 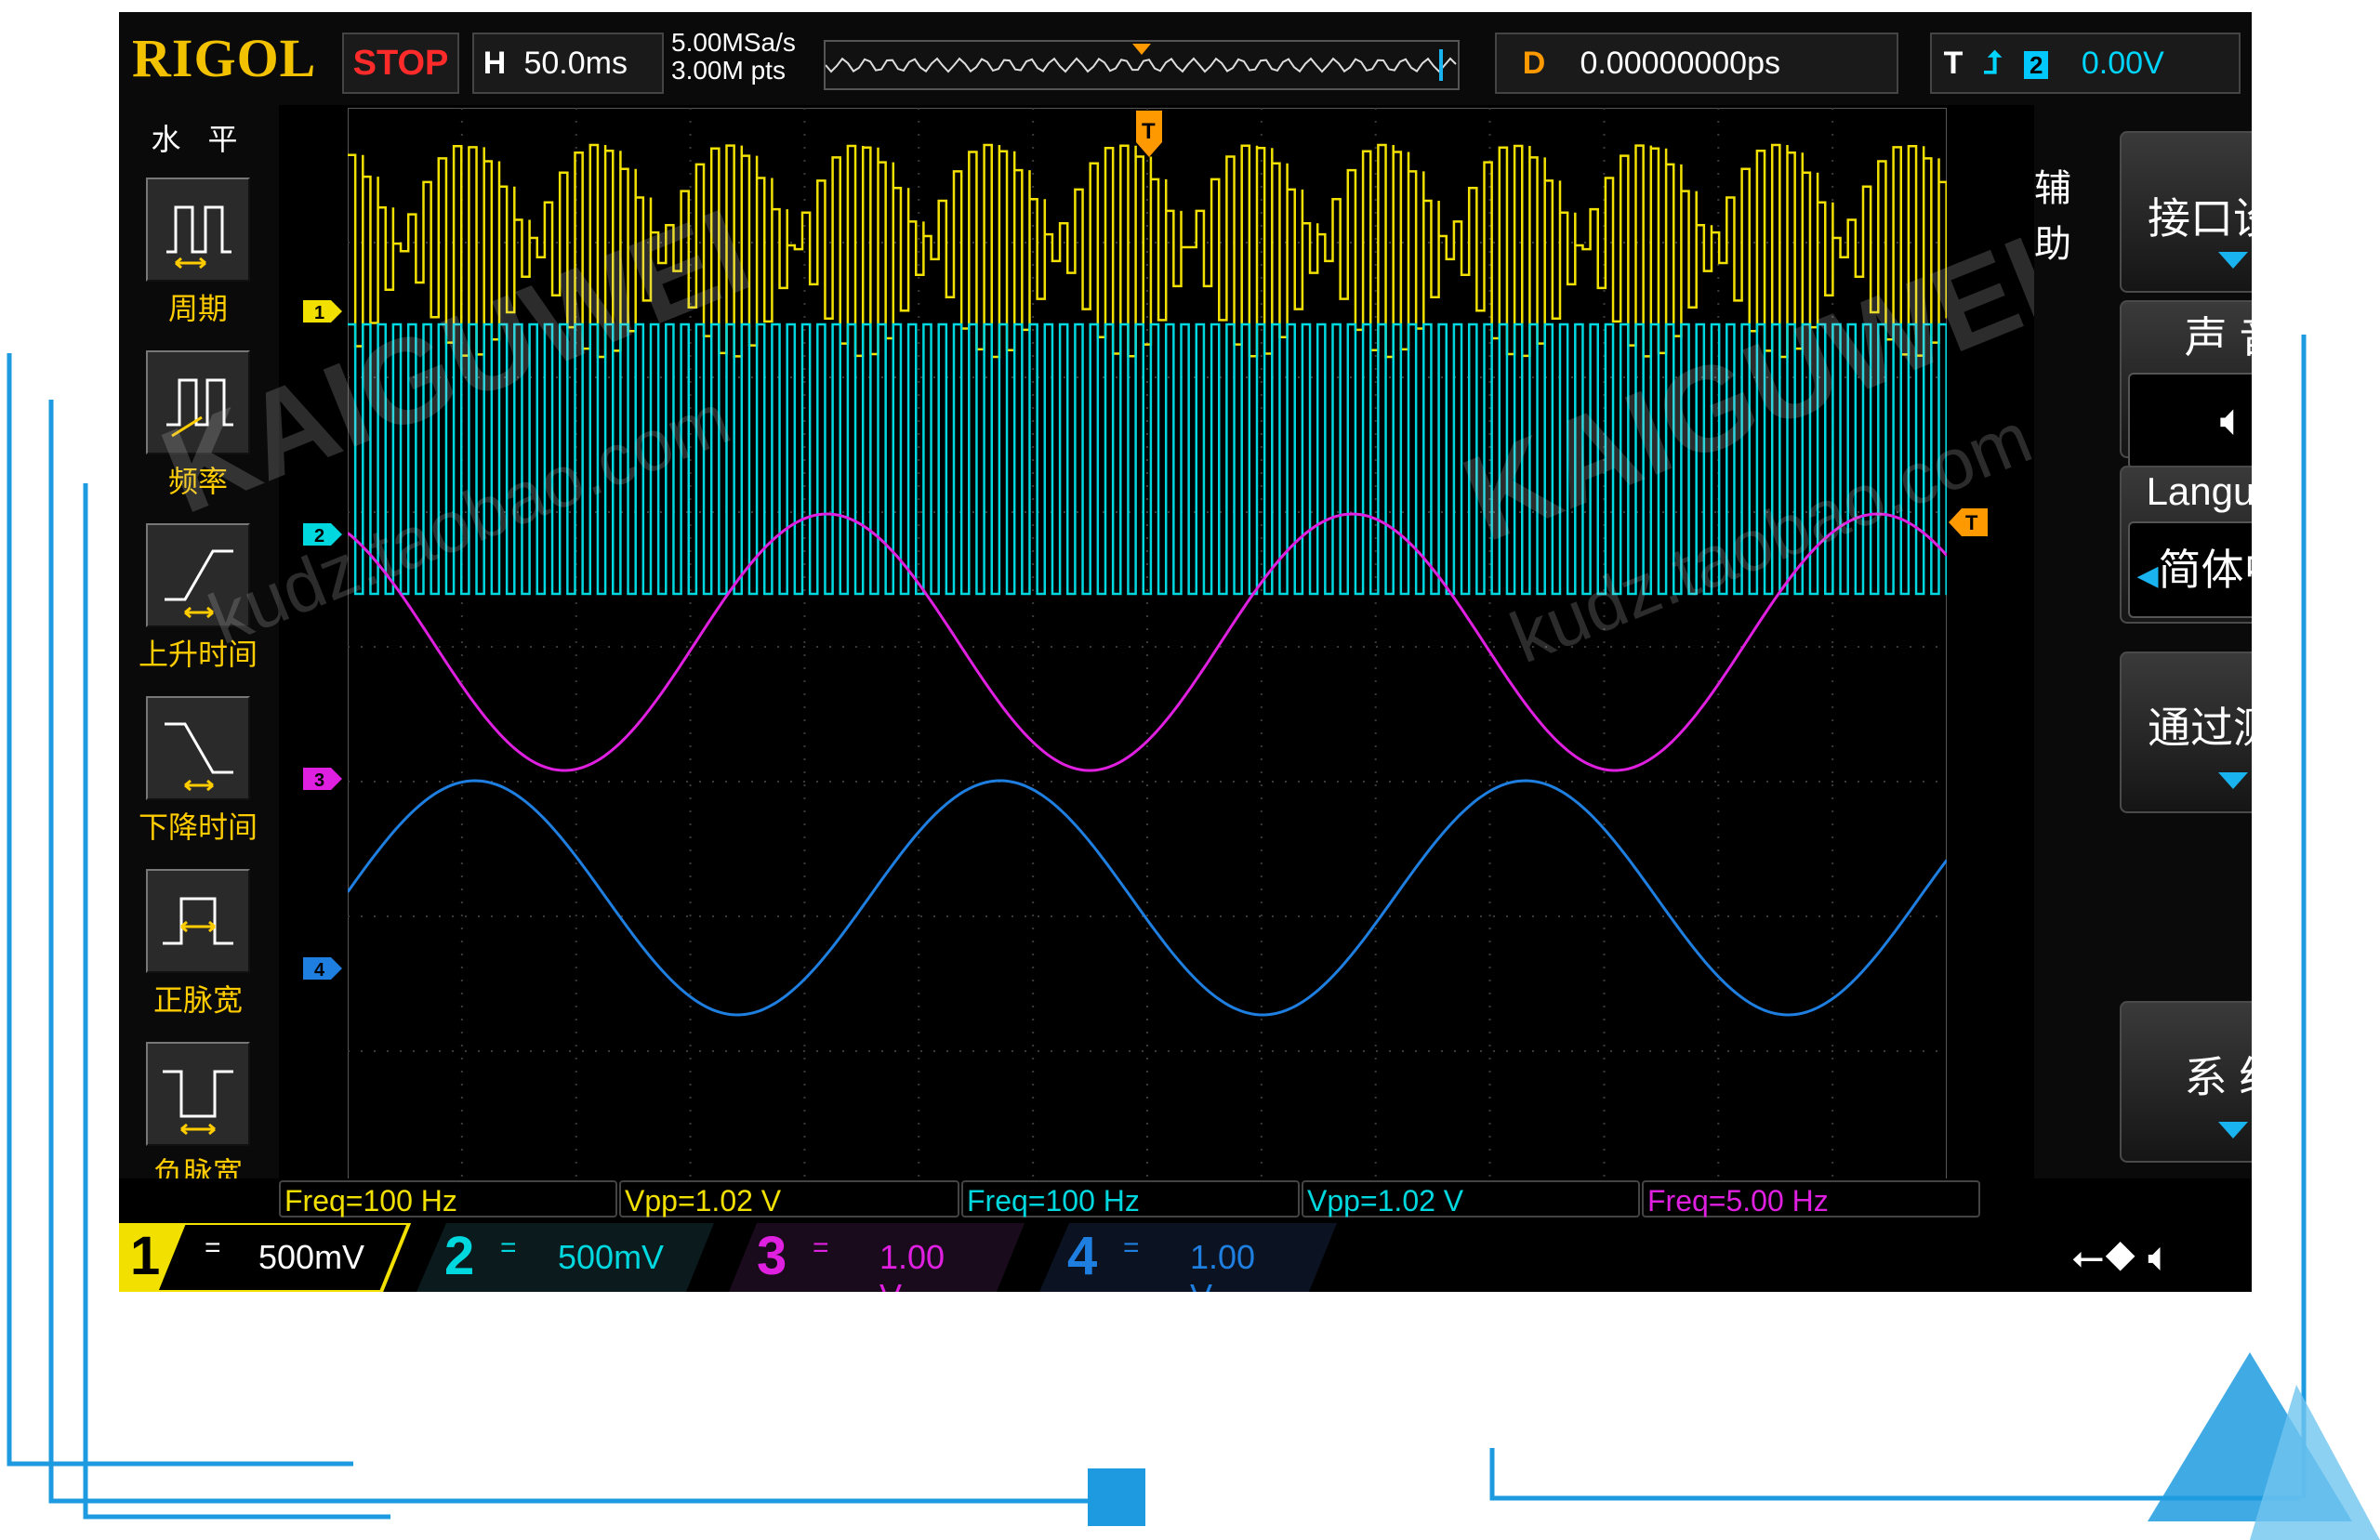 What do you see at coordinates (448, 1199) in the screenshot?
I see `measurement-ch1-freq: Freq=100 Hz` at bounding box center [448, 1199].